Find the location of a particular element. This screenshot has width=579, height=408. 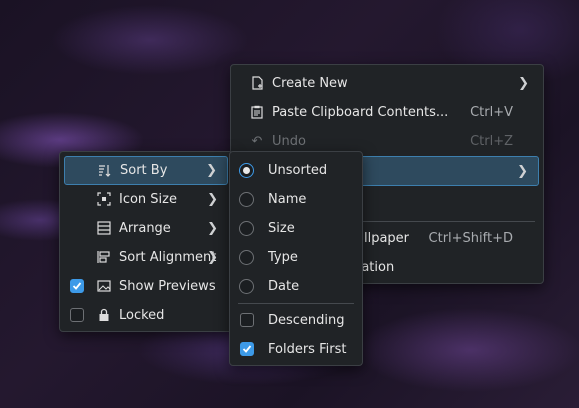

wallpaper-shortcut: Ctrl+Shift+D is located at coordinates (470, 238).